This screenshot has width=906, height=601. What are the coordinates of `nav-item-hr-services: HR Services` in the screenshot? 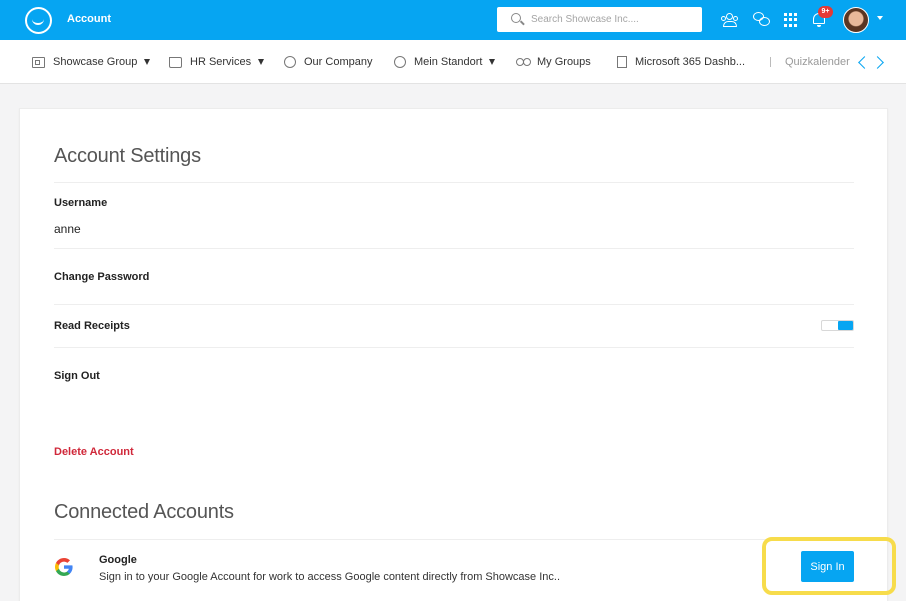 It's located at (217, 62).